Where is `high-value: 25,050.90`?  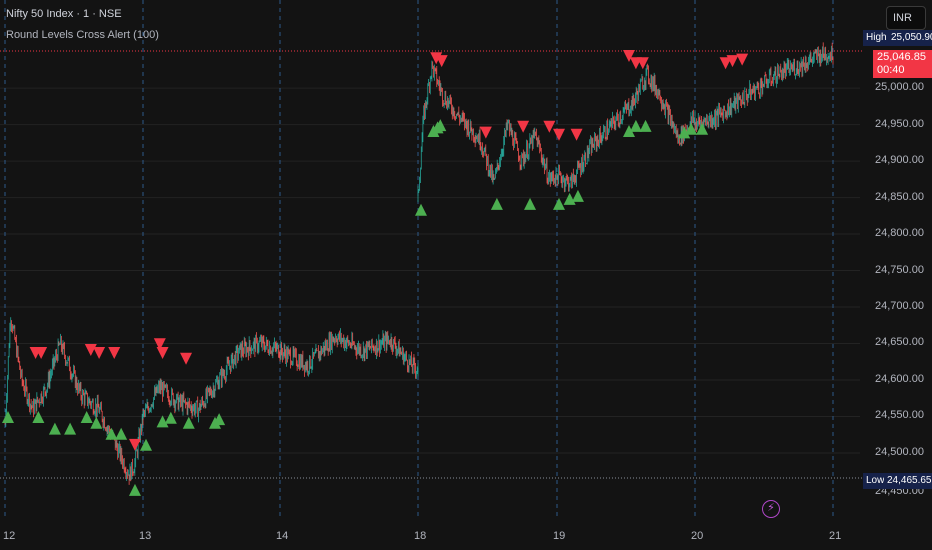 high-value: 25,050.90 is located at coordinates (911, 37).